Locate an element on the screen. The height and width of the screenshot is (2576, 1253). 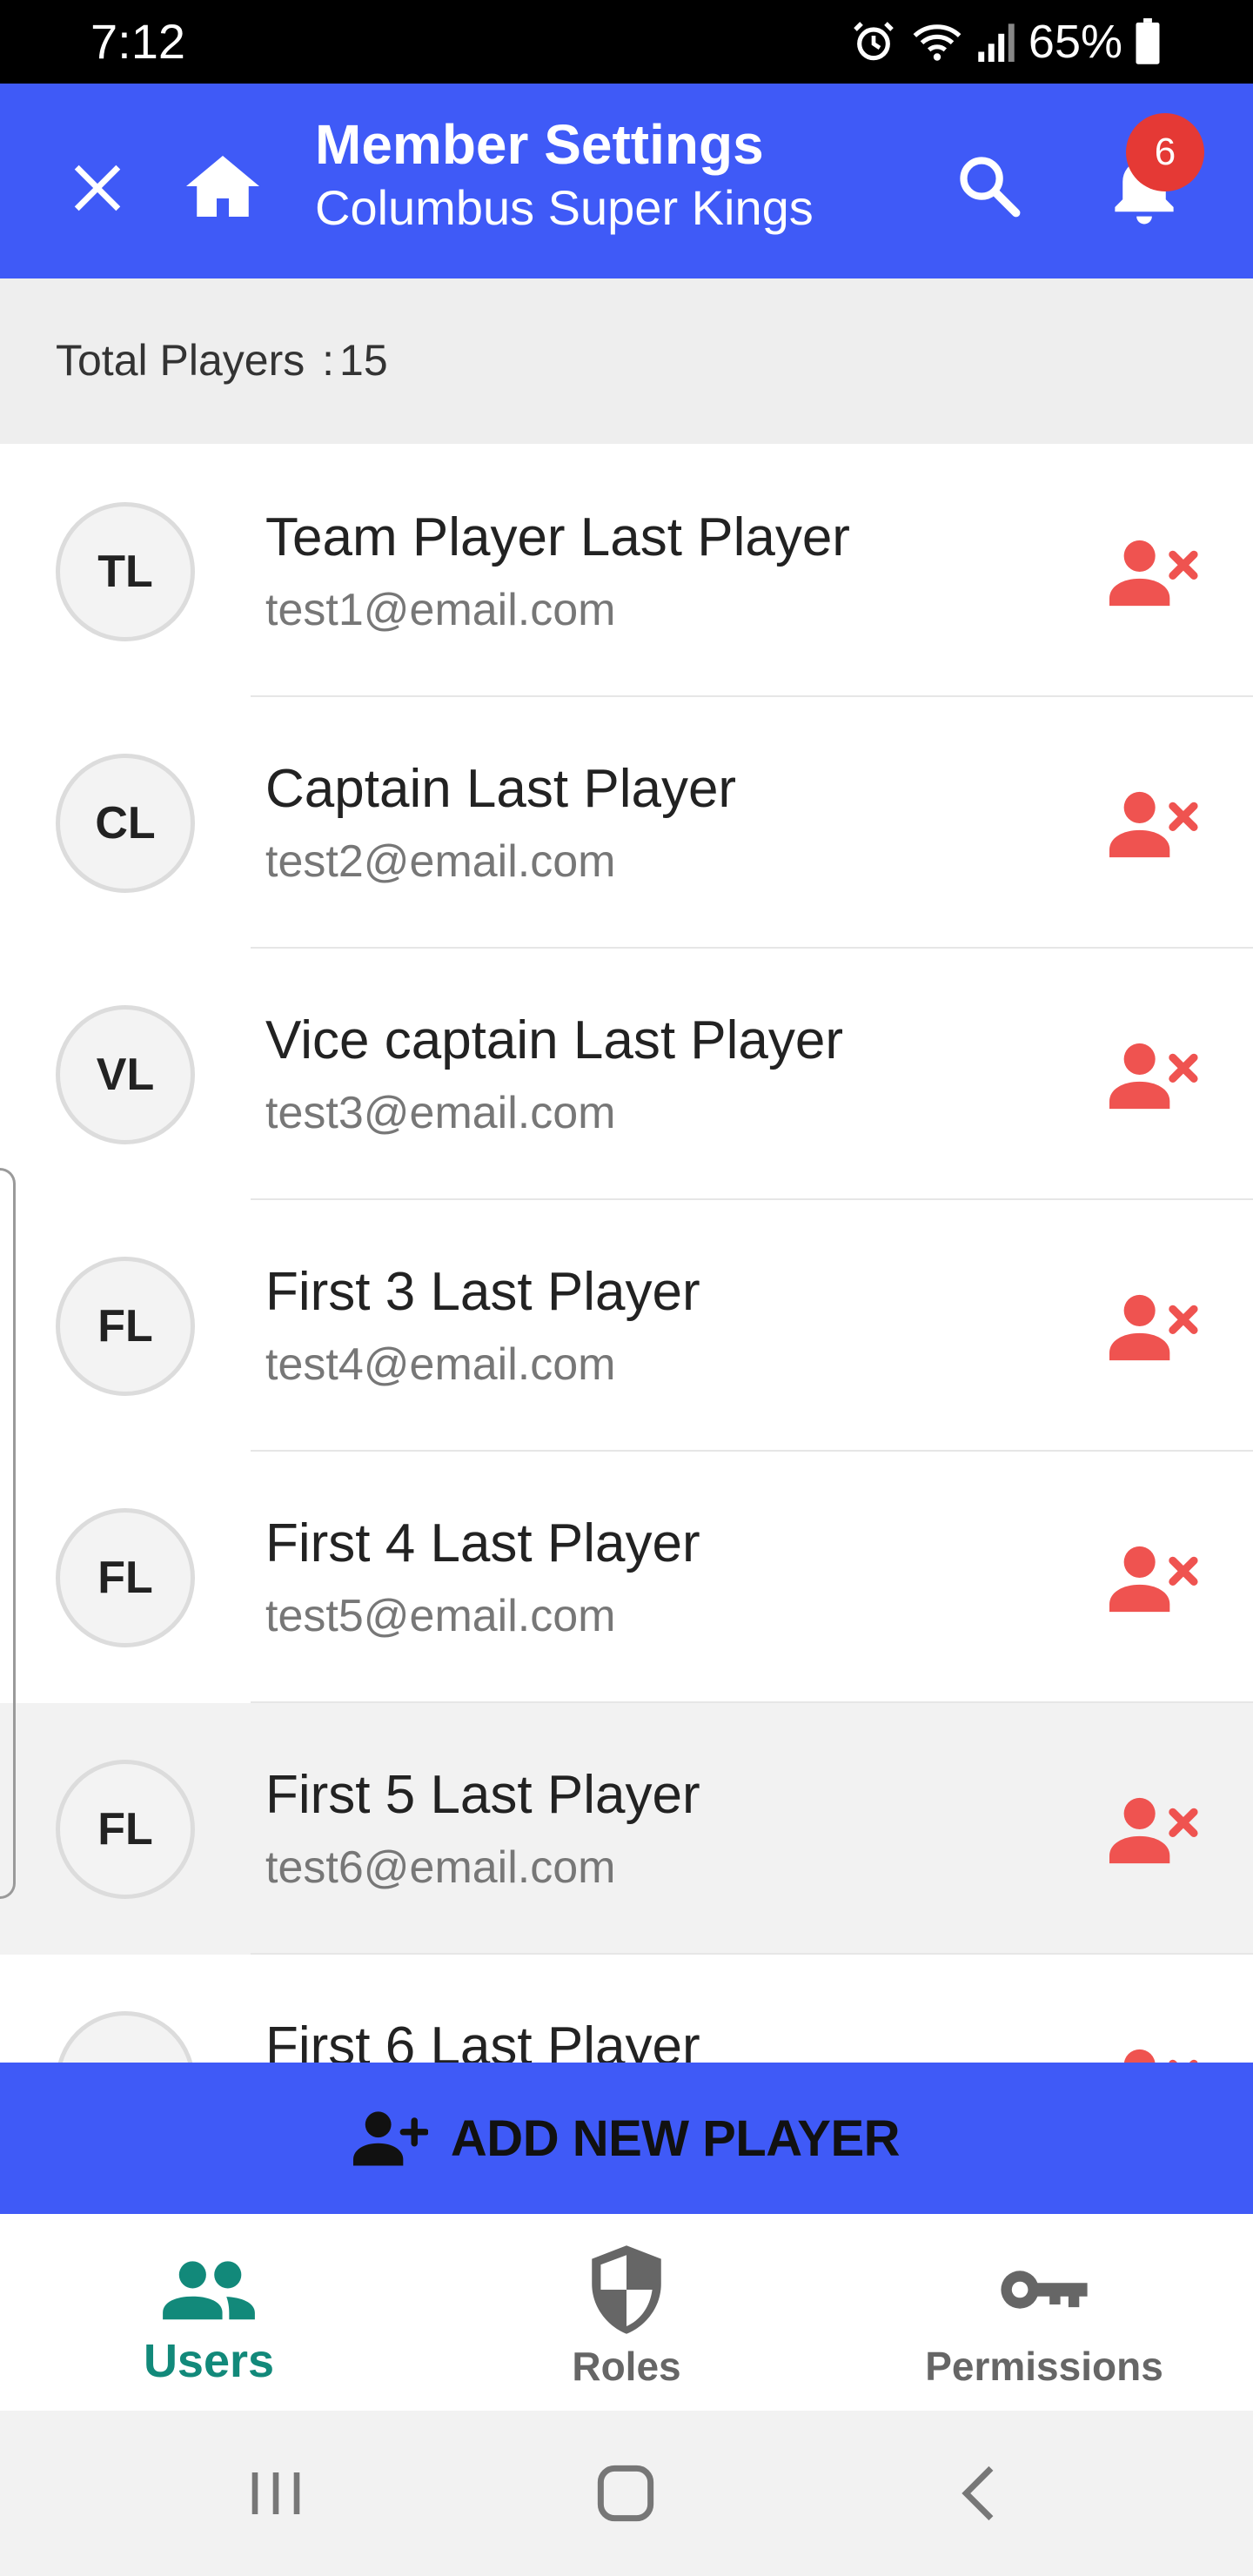
users-icon is located at coordinates (209, 2290).